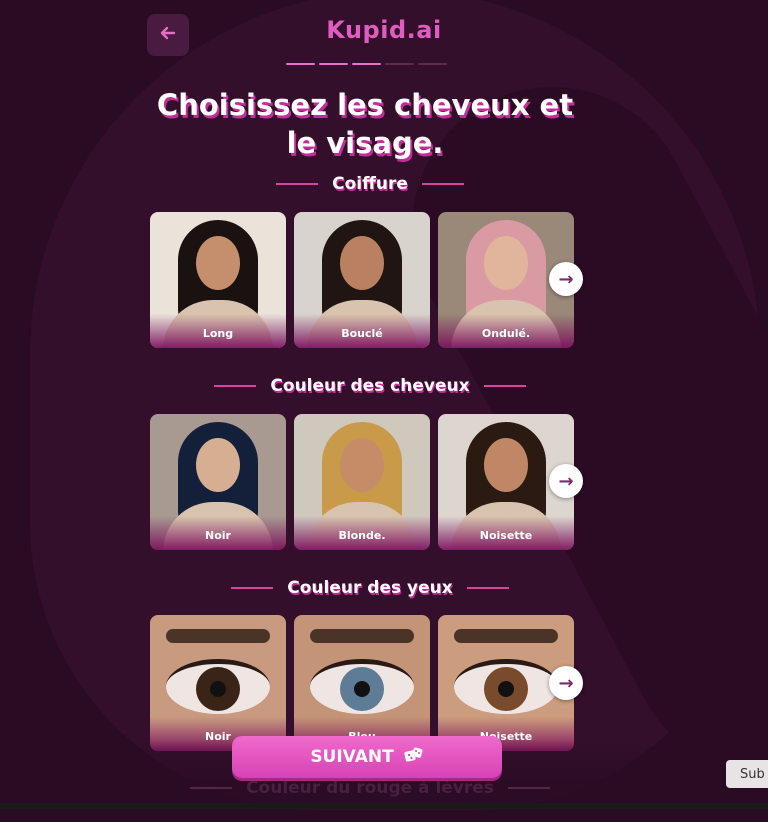 The image size is (768, 822). Describe the element at coordinates (414, 757) in the screenshot. I see `dice-icon` at that location.